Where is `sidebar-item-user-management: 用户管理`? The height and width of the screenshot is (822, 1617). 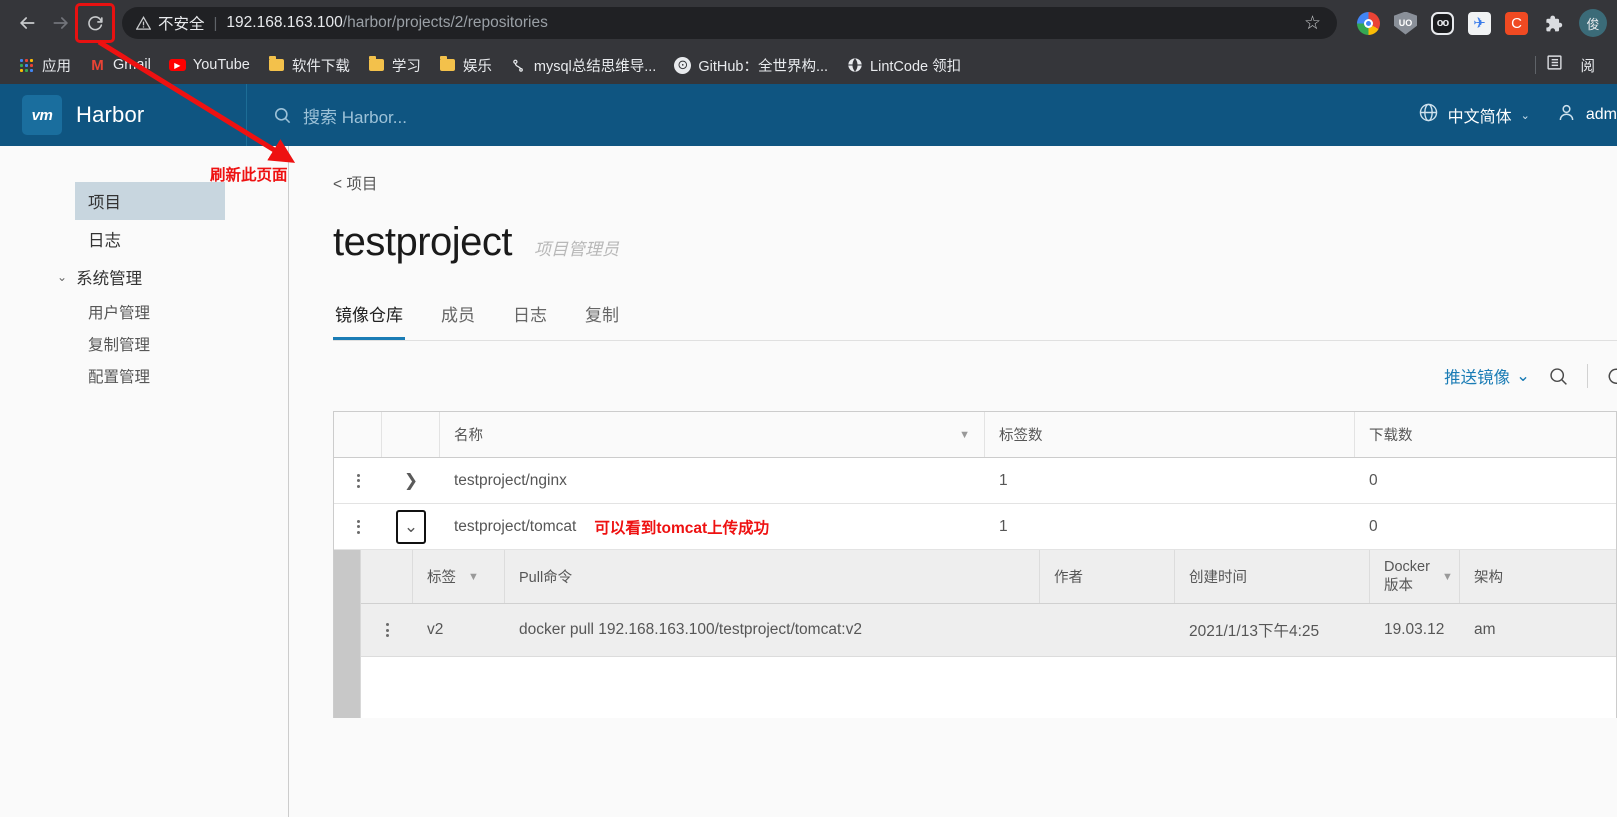
sidebar-item-user-management: 用户管理 is located at coordinates (144, 312).